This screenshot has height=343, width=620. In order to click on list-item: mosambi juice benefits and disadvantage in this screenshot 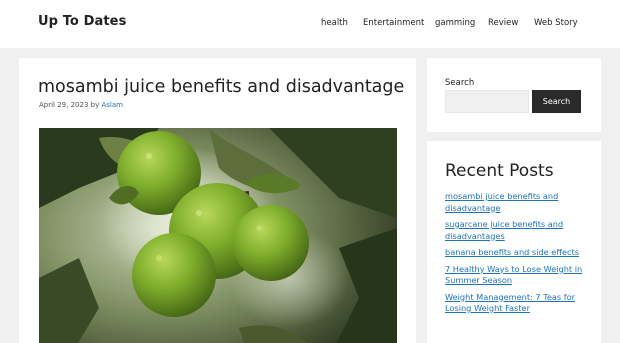, I will do `click(520, 202)`.